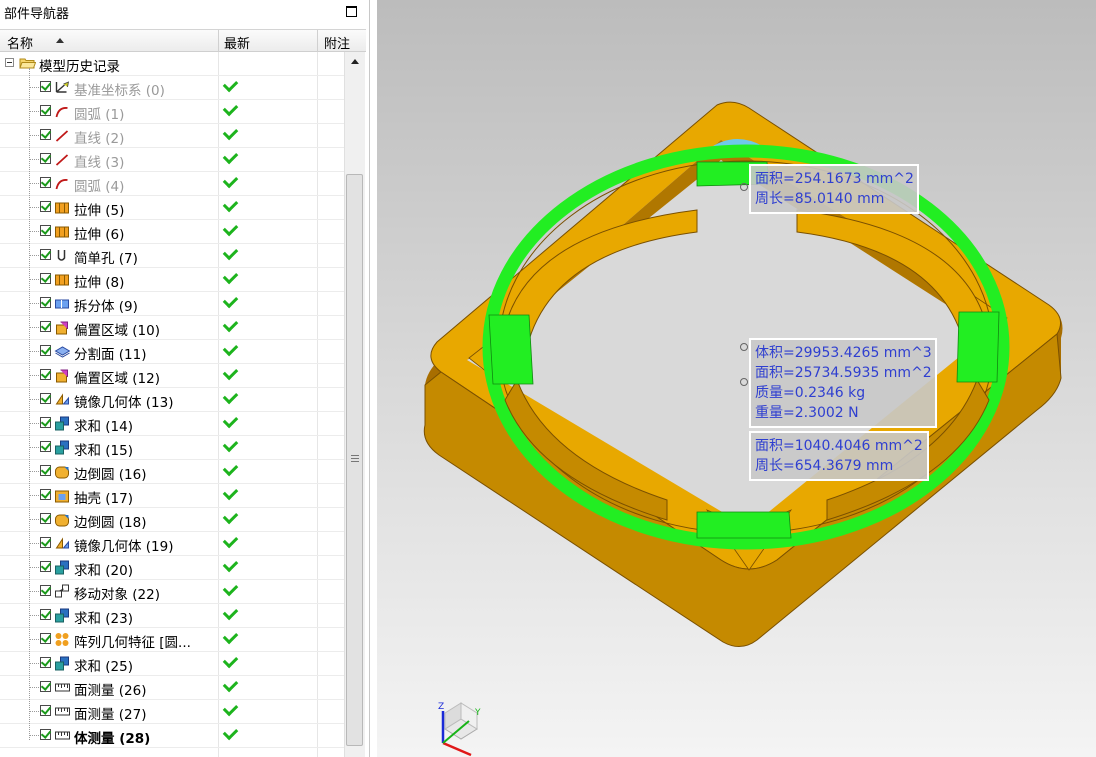 The width and height of the screenshot is (1096, 757). I want to click on tree-item: 求和 (14), so click(172, 424).